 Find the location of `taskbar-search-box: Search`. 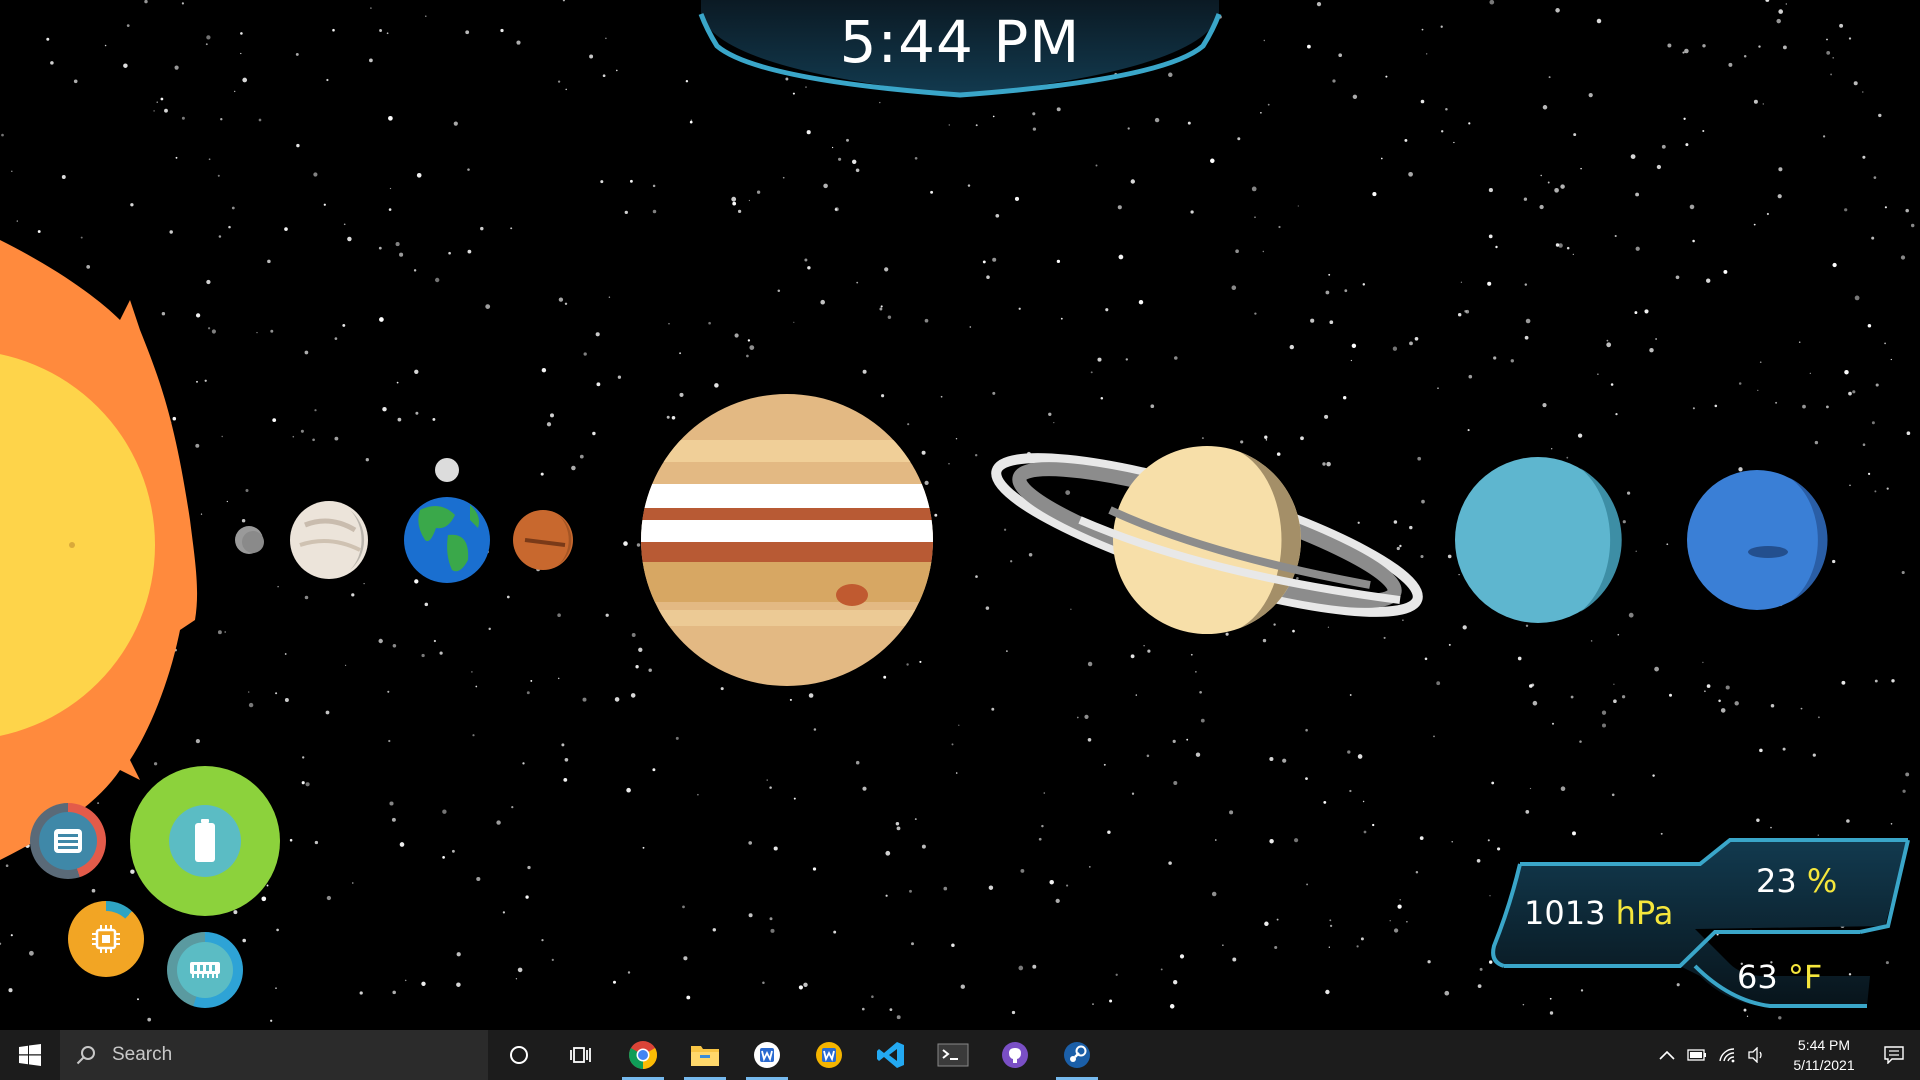

taskbar-search-box: Search is located at coordinates (274, 1055).